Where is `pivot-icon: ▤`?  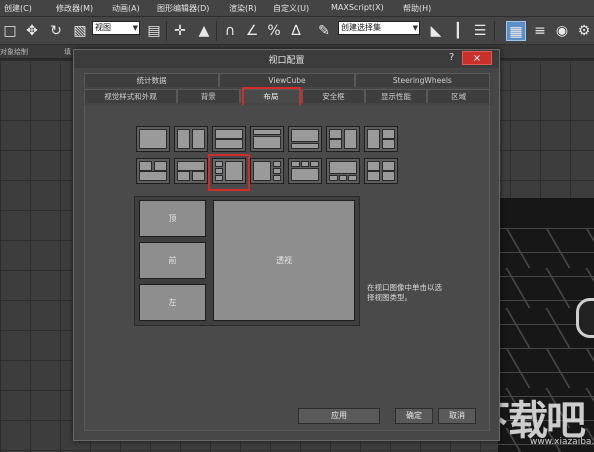
pivot-icon: ▤ is located at coordinates (154, 31).